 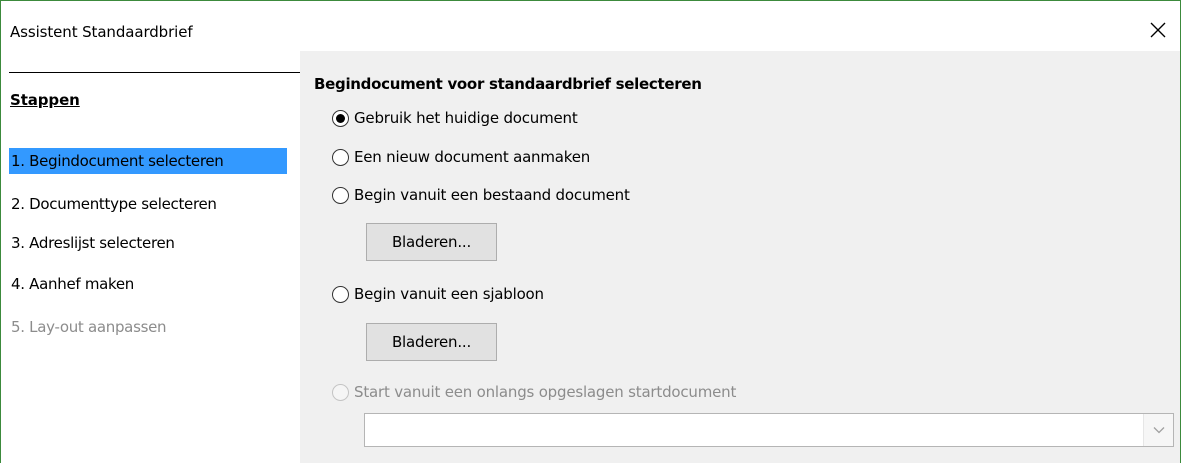 I want to click on radio-label: Begin vanuit een bestaand document, so click(x=492, y=195).